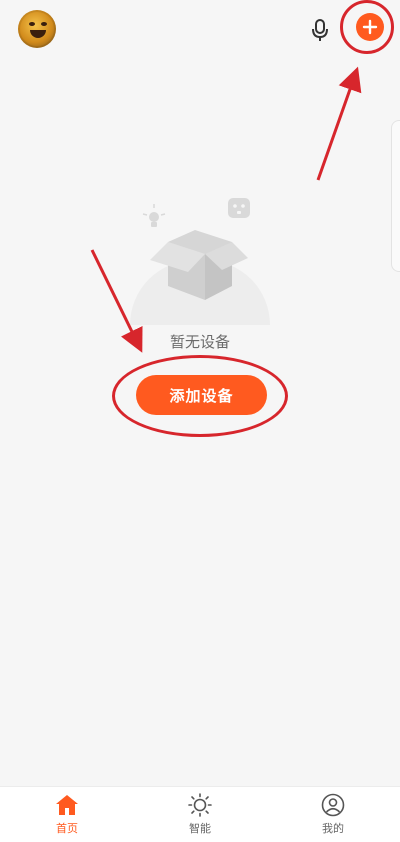 This screenshot has width=400, height=842. I want to click on home-icon, so click(67, 805).